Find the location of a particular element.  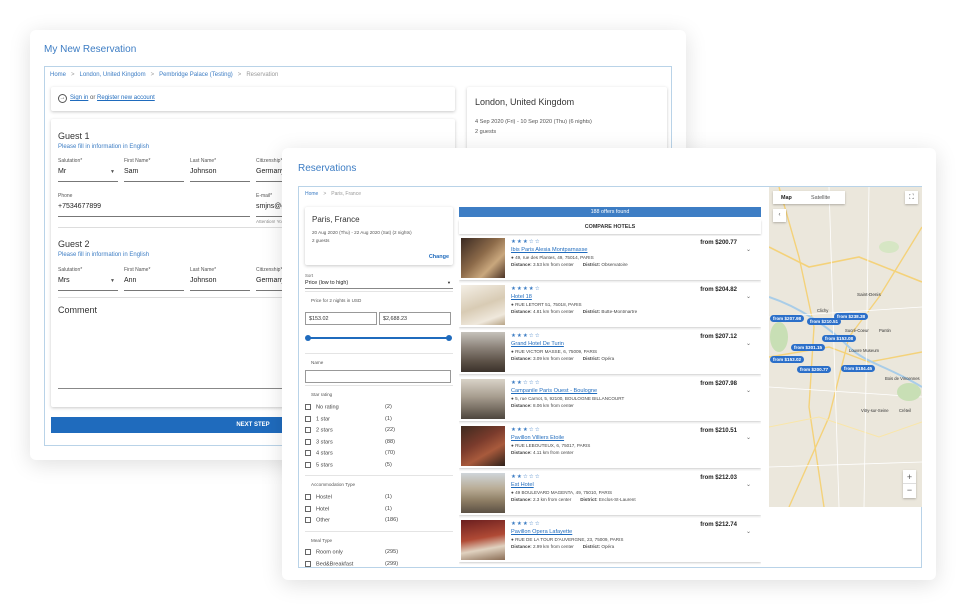

sort-select: Sort Price (low to high) ▼ is located at coordinates (379, 281).